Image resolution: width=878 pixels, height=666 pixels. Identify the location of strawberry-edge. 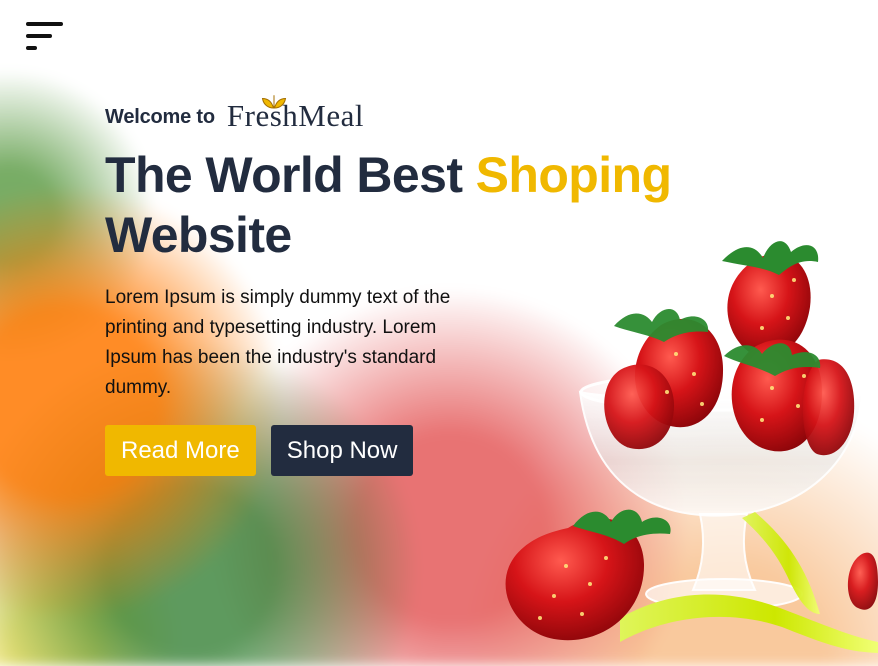
(862, 581).